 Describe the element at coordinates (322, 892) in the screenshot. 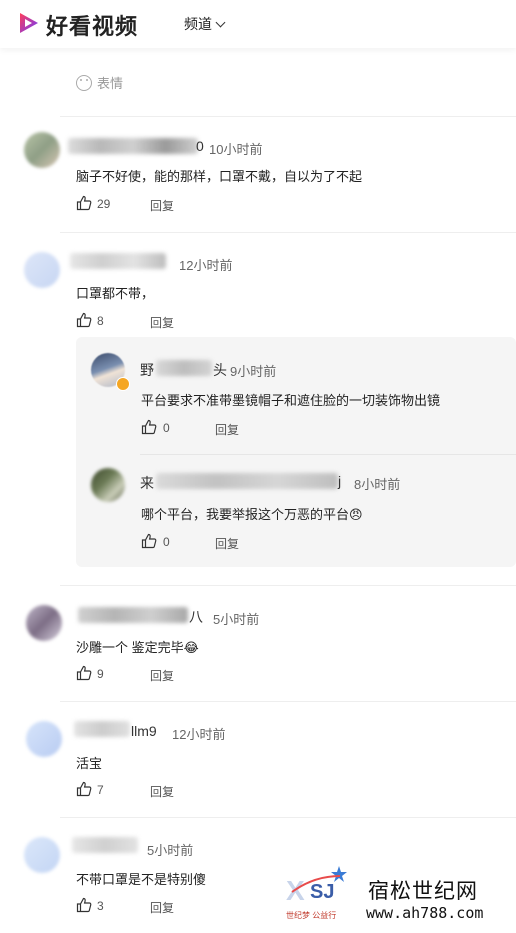

I see `svg-text: SJ` at that location.